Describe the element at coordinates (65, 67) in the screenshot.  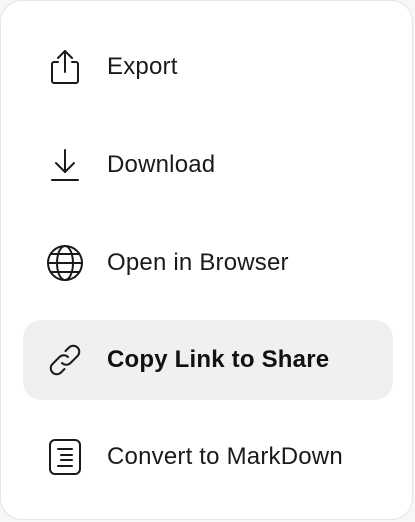
I see `share-export-icon` at that location.